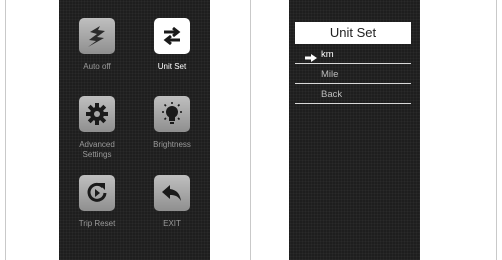 The height and width of the screenshot is (260, 502). Describe the element at coordinates (97, 149) in the screenshot. I see `tile-label: Advanced Settings` at that location.